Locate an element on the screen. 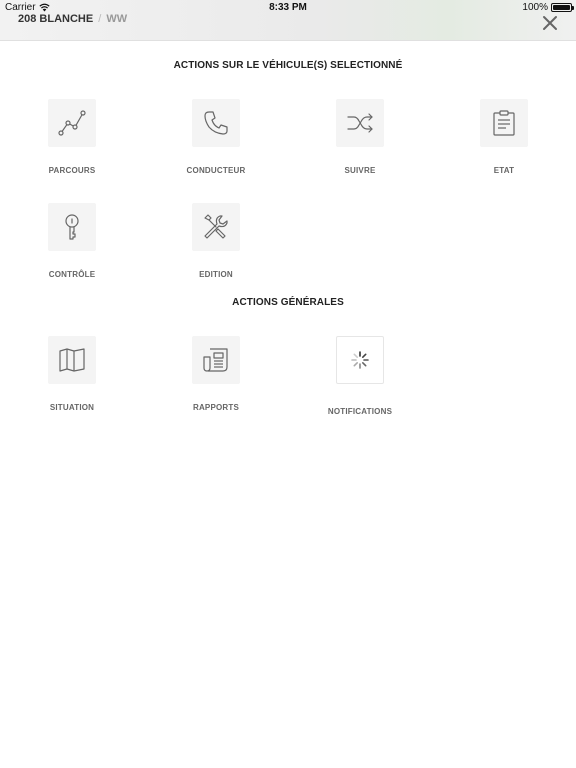 This screenshot has width=576, height=768. action-parcours: PARCOURS is located at coordinates (72, 144).